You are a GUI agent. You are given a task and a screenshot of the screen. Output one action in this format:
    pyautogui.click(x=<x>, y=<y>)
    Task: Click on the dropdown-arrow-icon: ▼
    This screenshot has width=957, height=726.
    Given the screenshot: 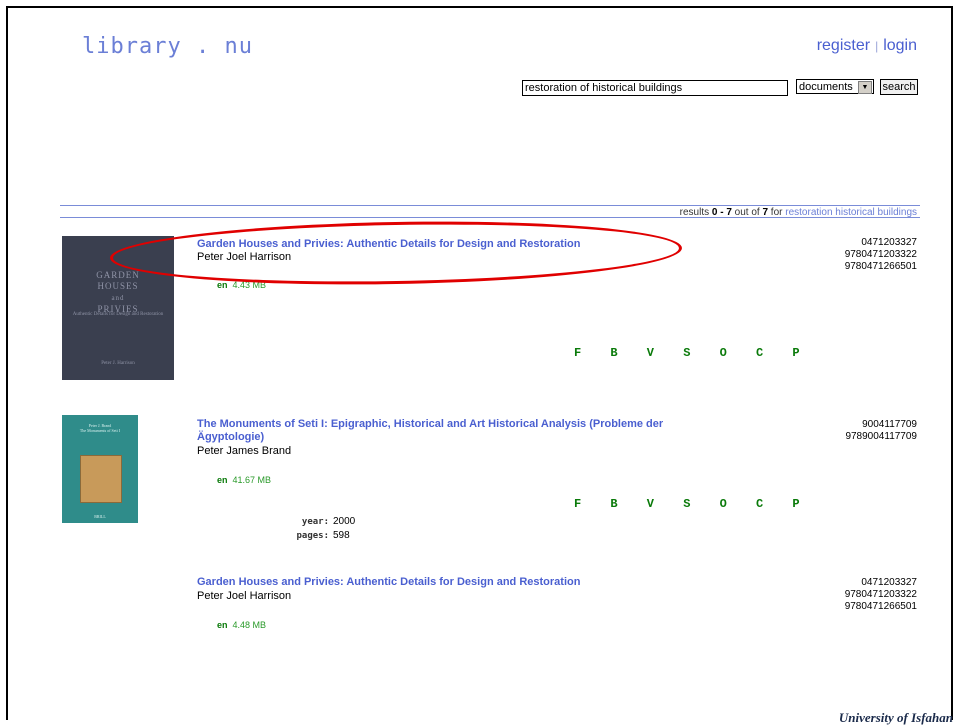 What is the action you would take?
    pyautogui.click(x=865, y=87)
    